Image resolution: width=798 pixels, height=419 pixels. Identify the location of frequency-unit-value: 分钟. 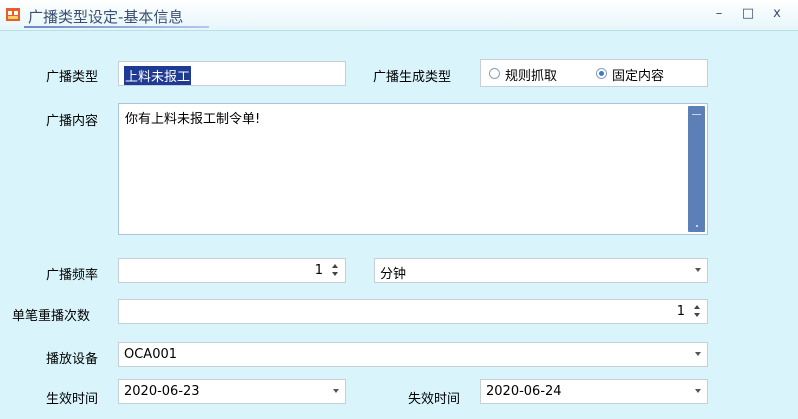
(393, 274).